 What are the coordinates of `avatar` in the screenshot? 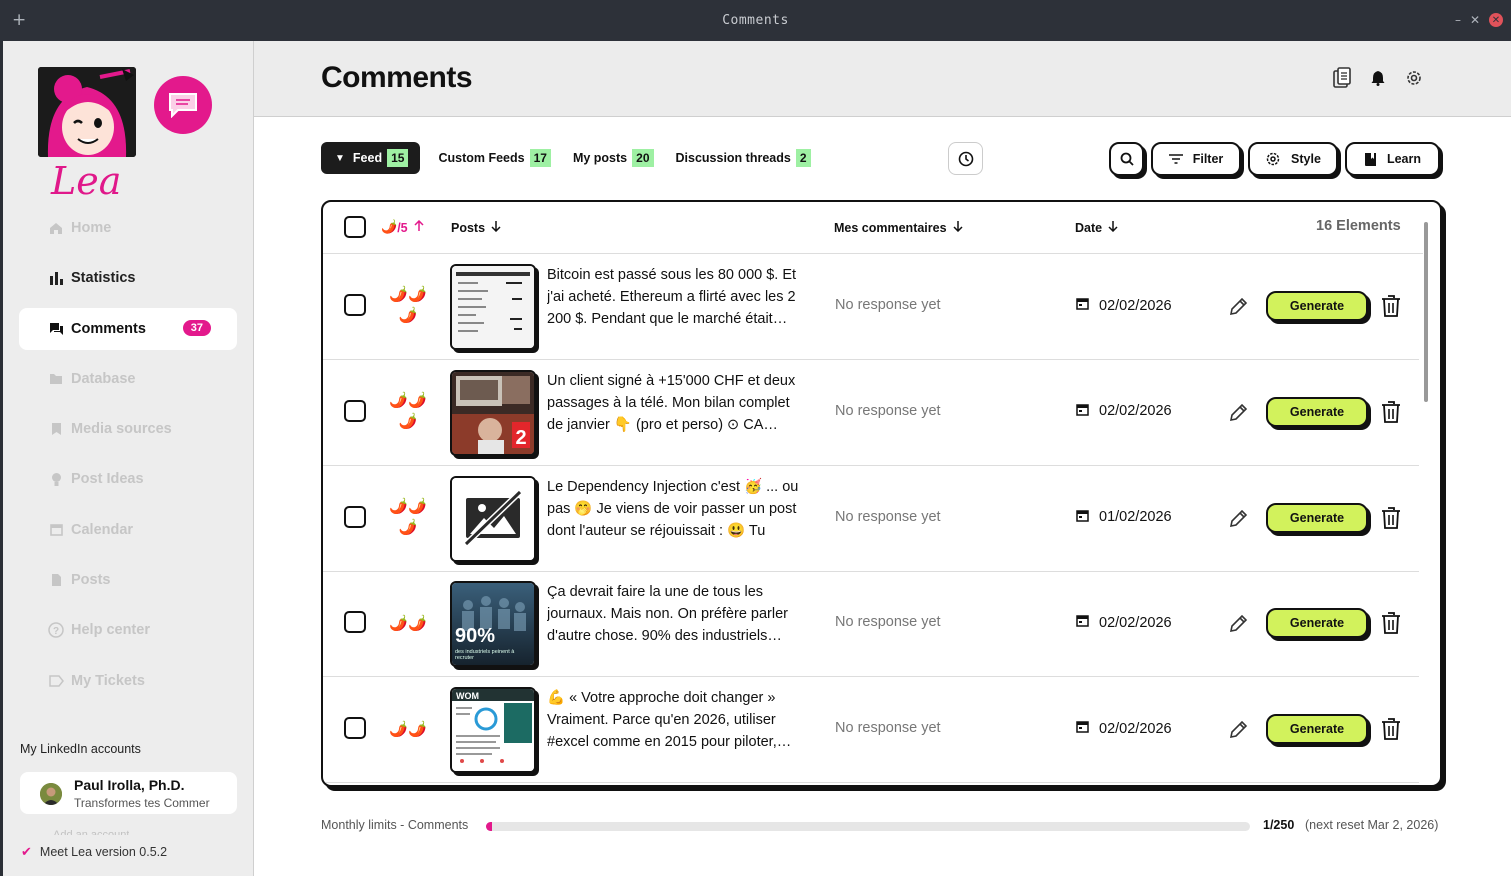 It's located at (51, 794).